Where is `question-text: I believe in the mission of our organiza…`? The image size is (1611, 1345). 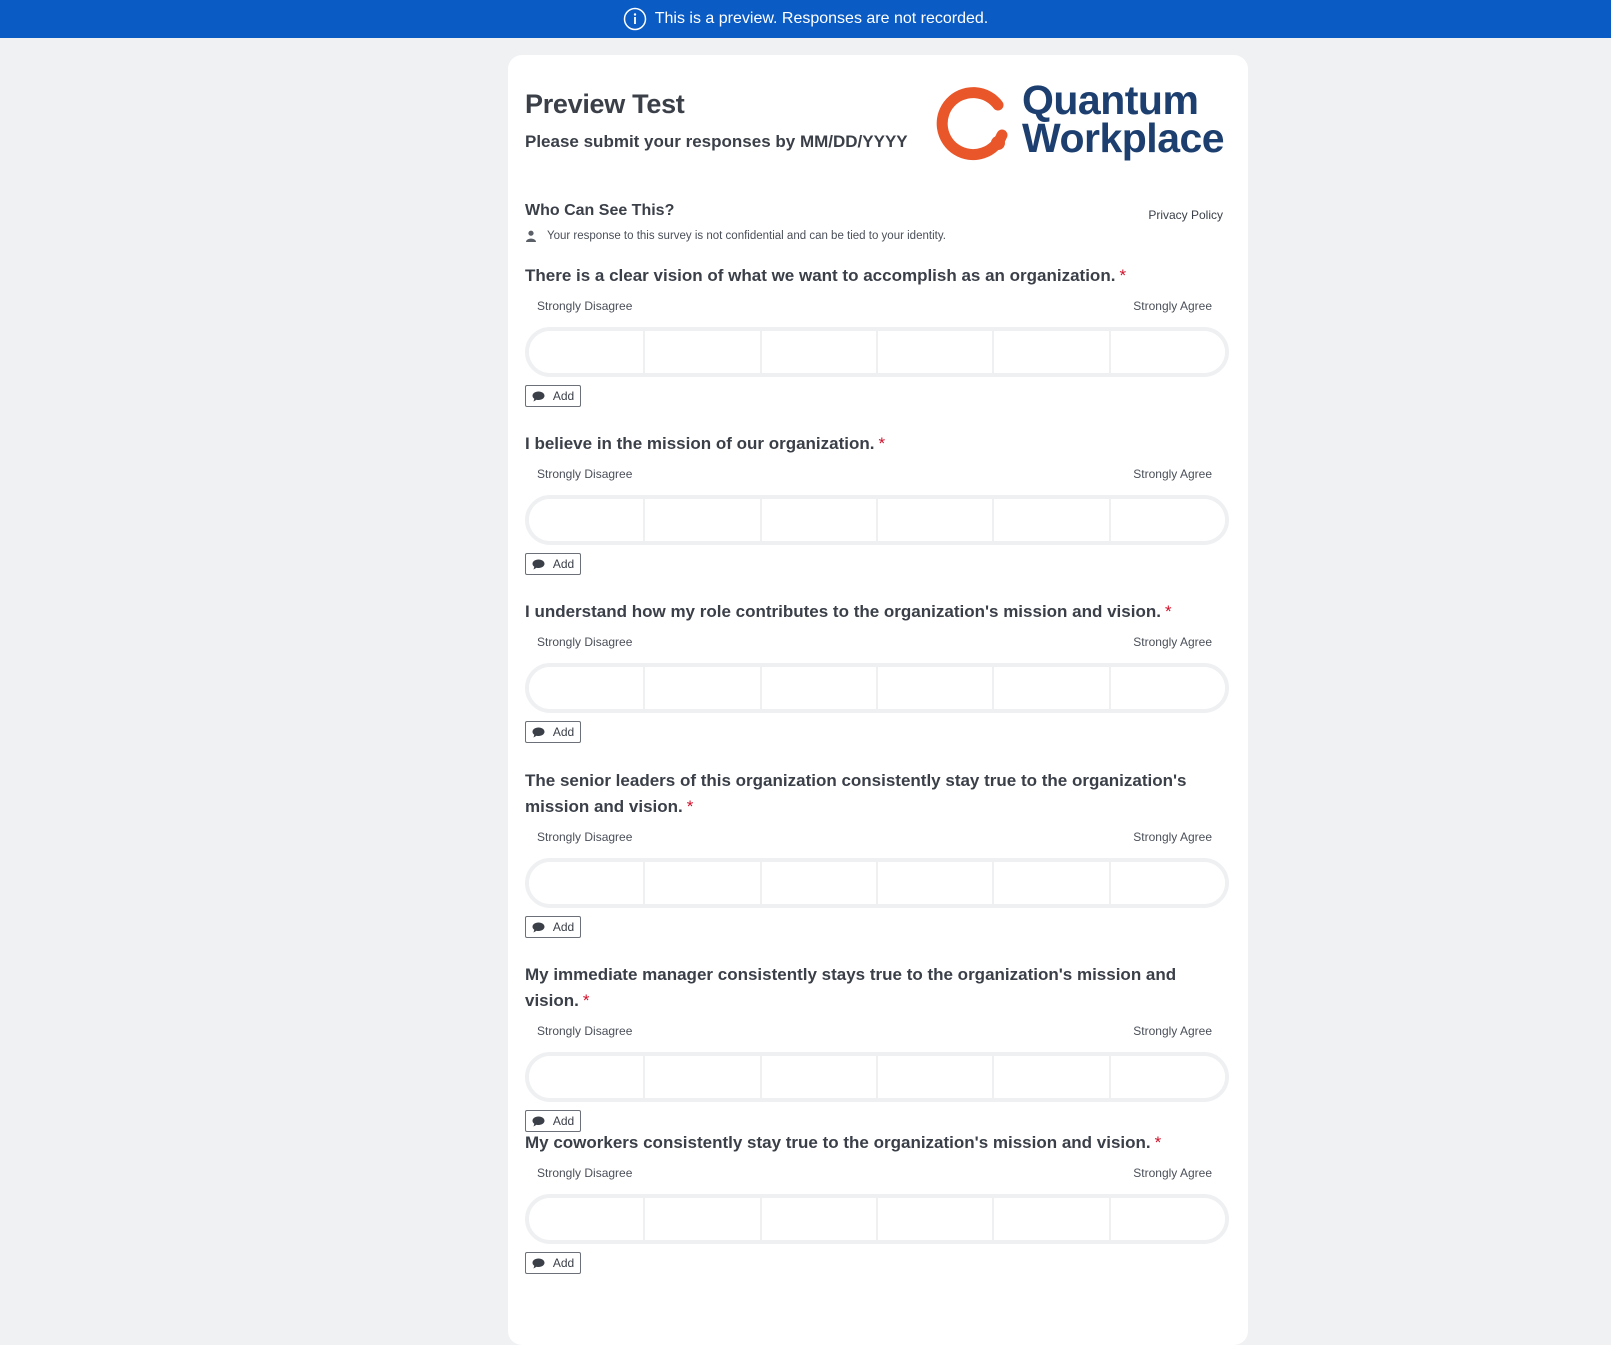
question-text: I believe in the mission of our organiza… is located at coordinates (877, 444).